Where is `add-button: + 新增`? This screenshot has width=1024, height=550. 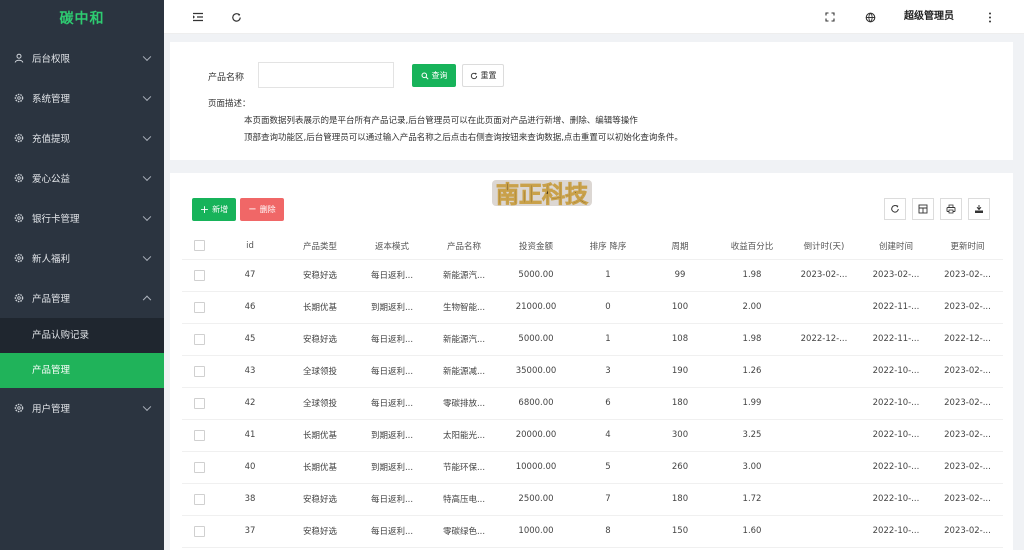 add-button: + 新增 is located at coordinates (214, 209).